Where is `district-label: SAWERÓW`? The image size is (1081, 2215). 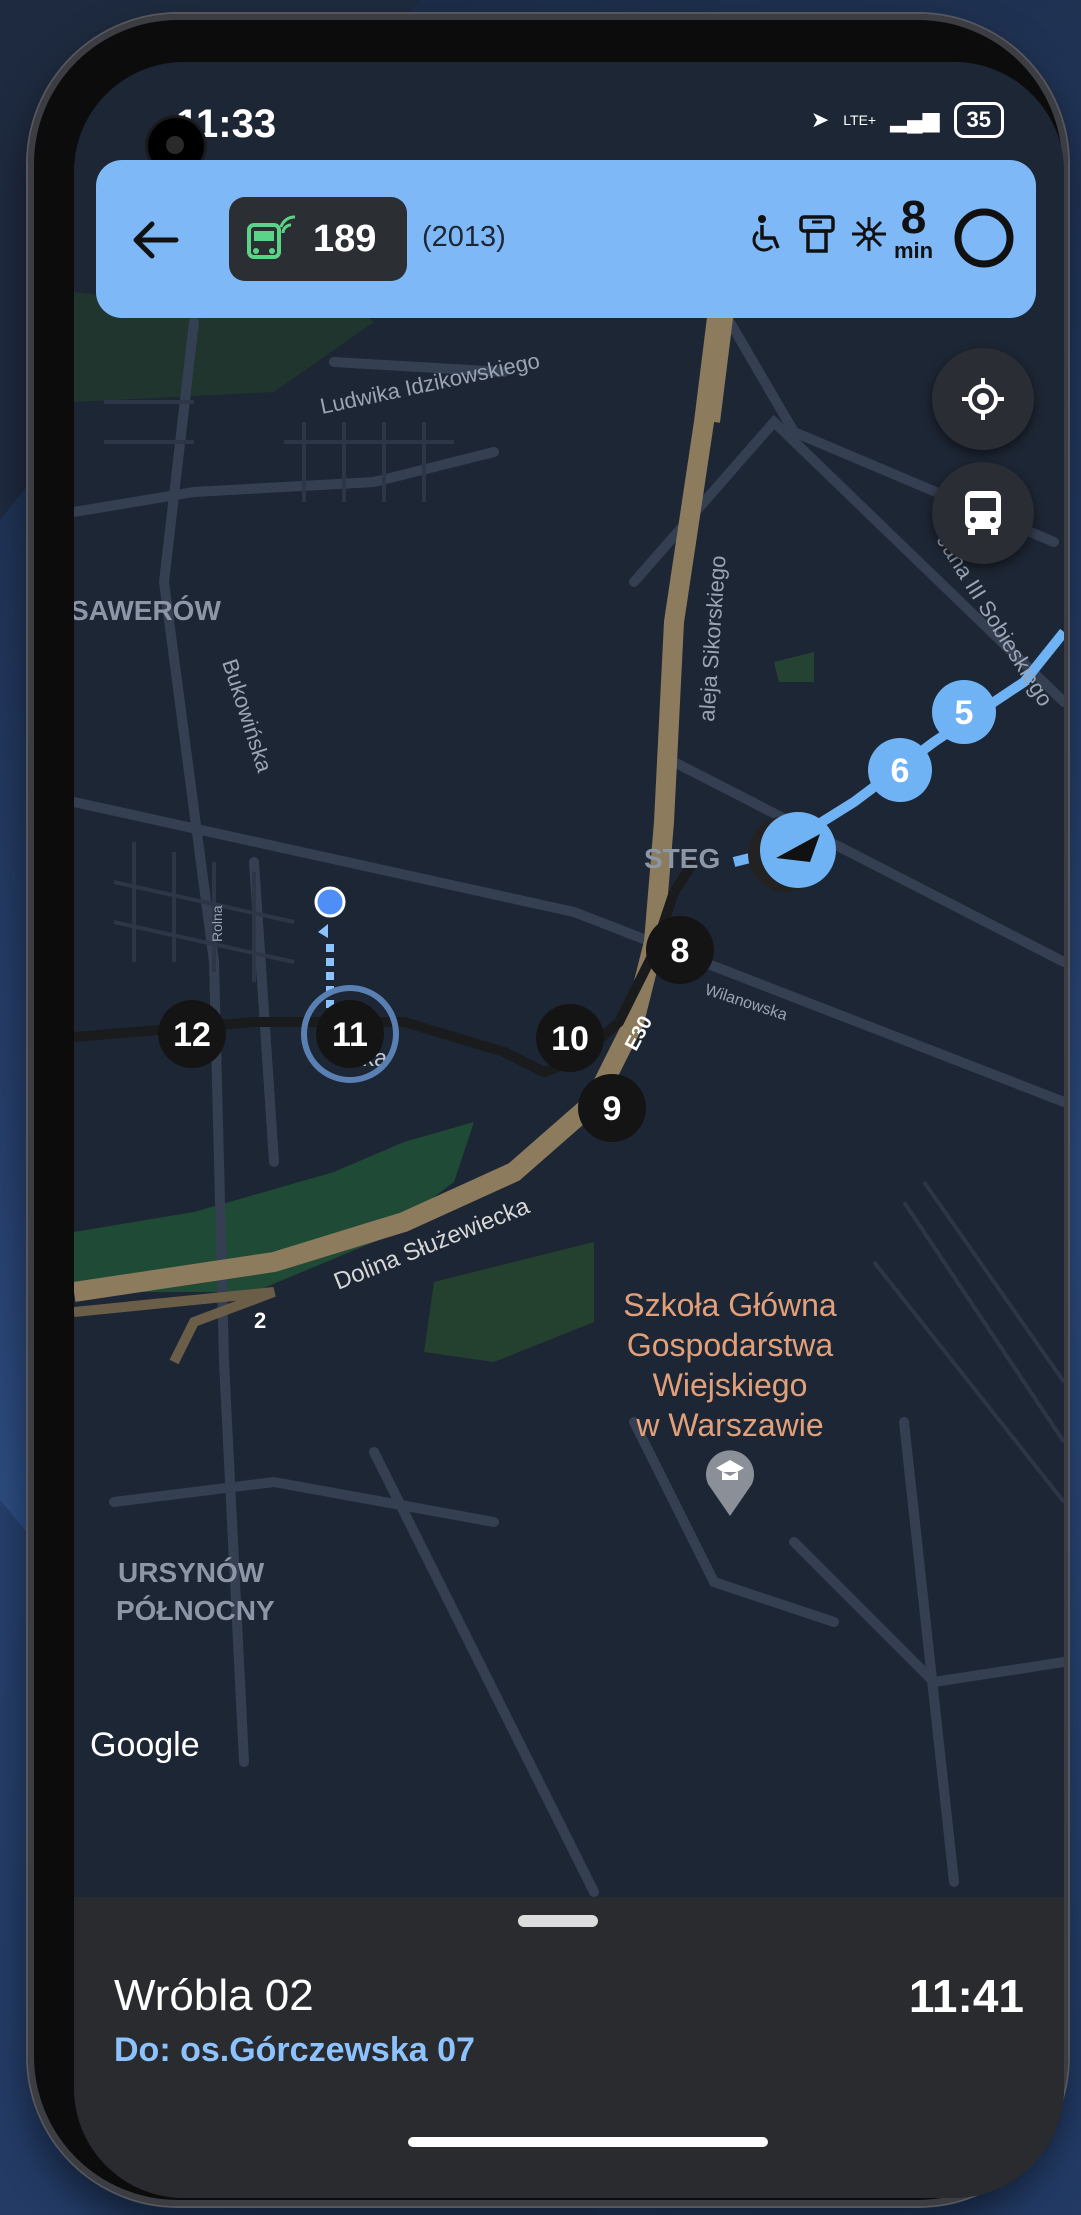 district-label: SAWERÓW is located at coordinates (147, 610).